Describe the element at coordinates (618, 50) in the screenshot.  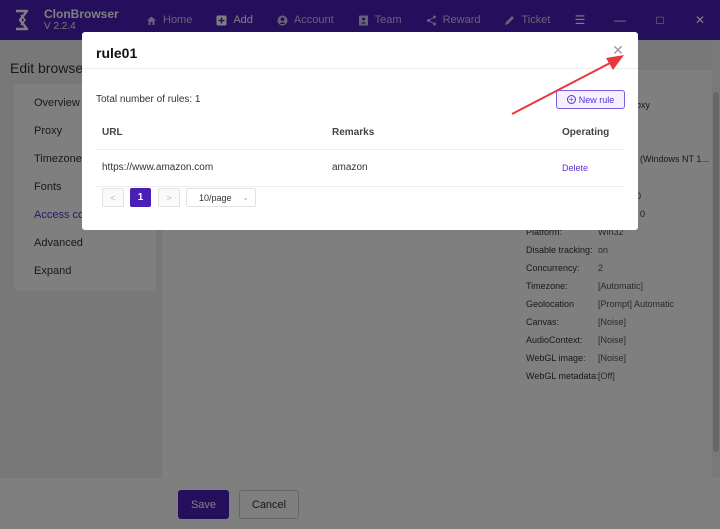
I see `close-icon: ✕` at that location.